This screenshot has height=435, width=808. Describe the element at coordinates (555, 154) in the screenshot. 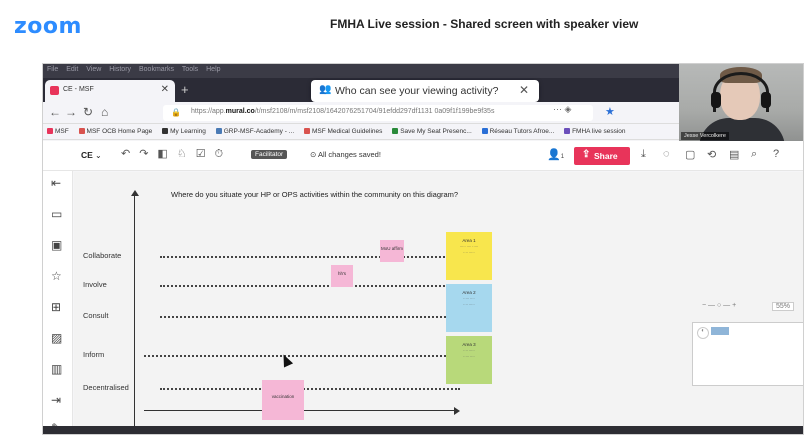

I see `collaborators-icon: 👤1` at that location.